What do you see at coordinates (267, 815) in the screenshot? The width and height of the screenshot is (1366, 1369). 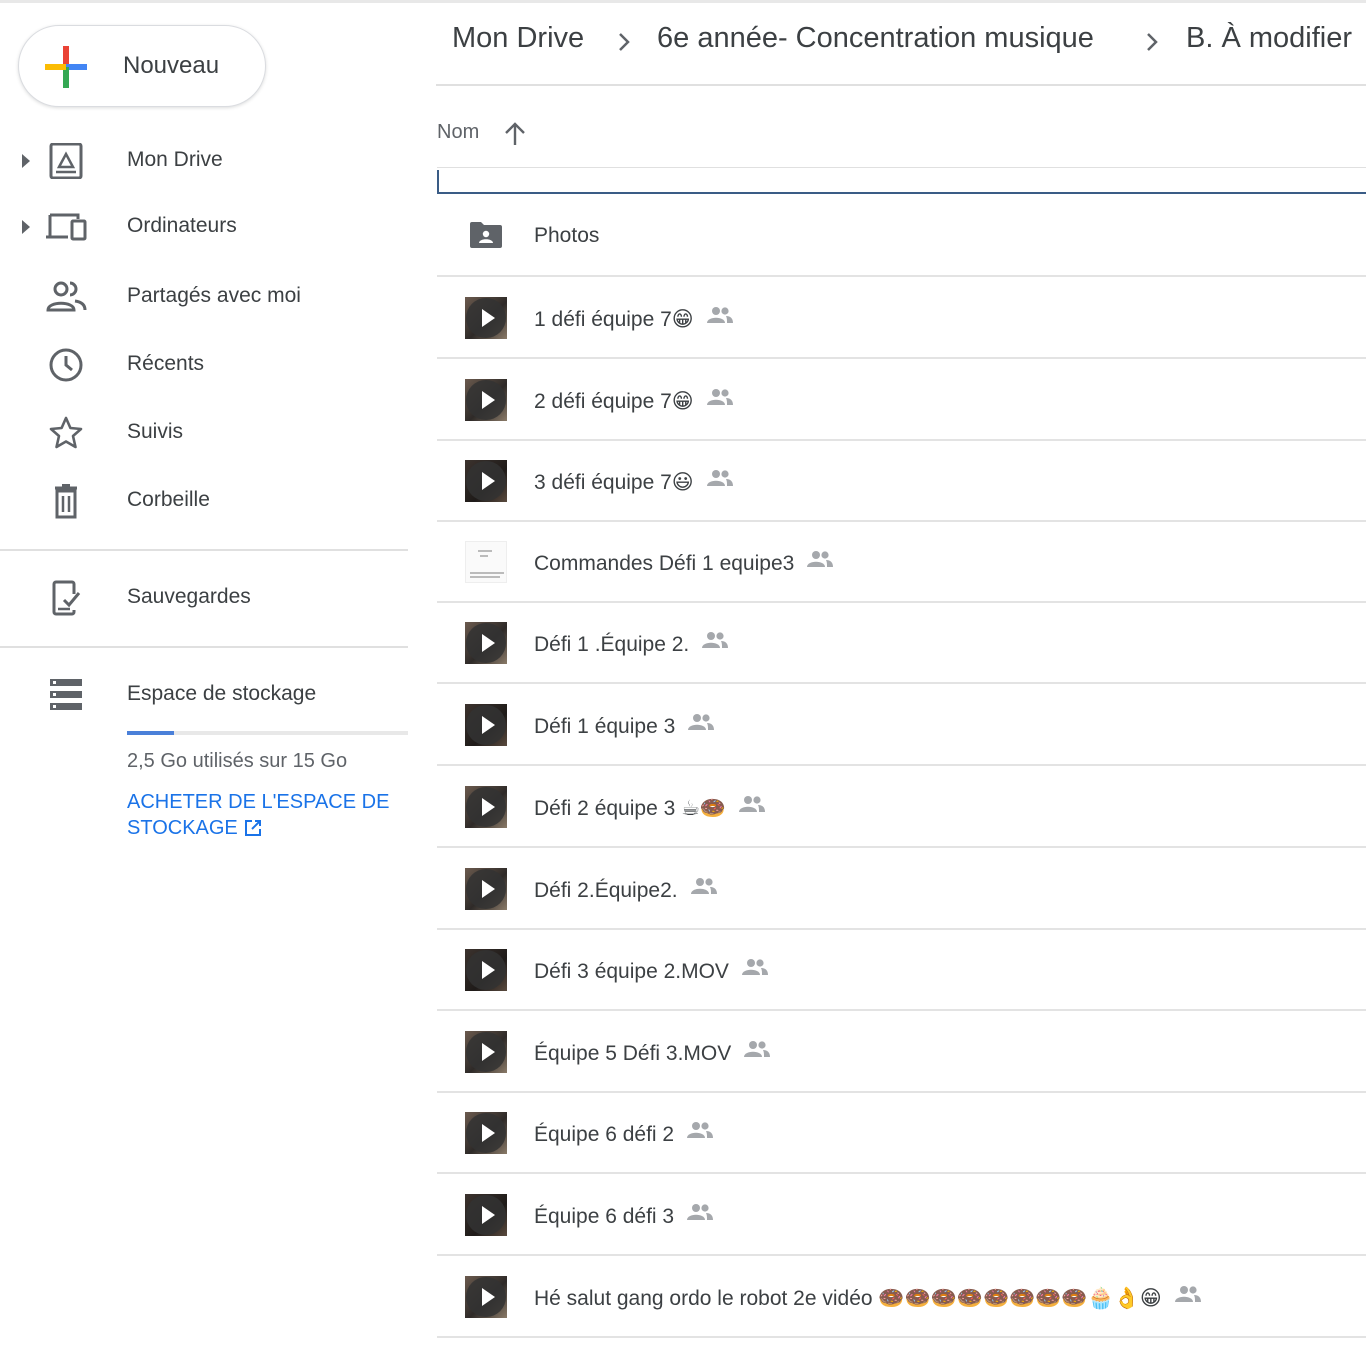 I see `buy-storage-link: ACHETER DE L'ESPACE DE STOCKAGE` at bounding box center [267, 815].